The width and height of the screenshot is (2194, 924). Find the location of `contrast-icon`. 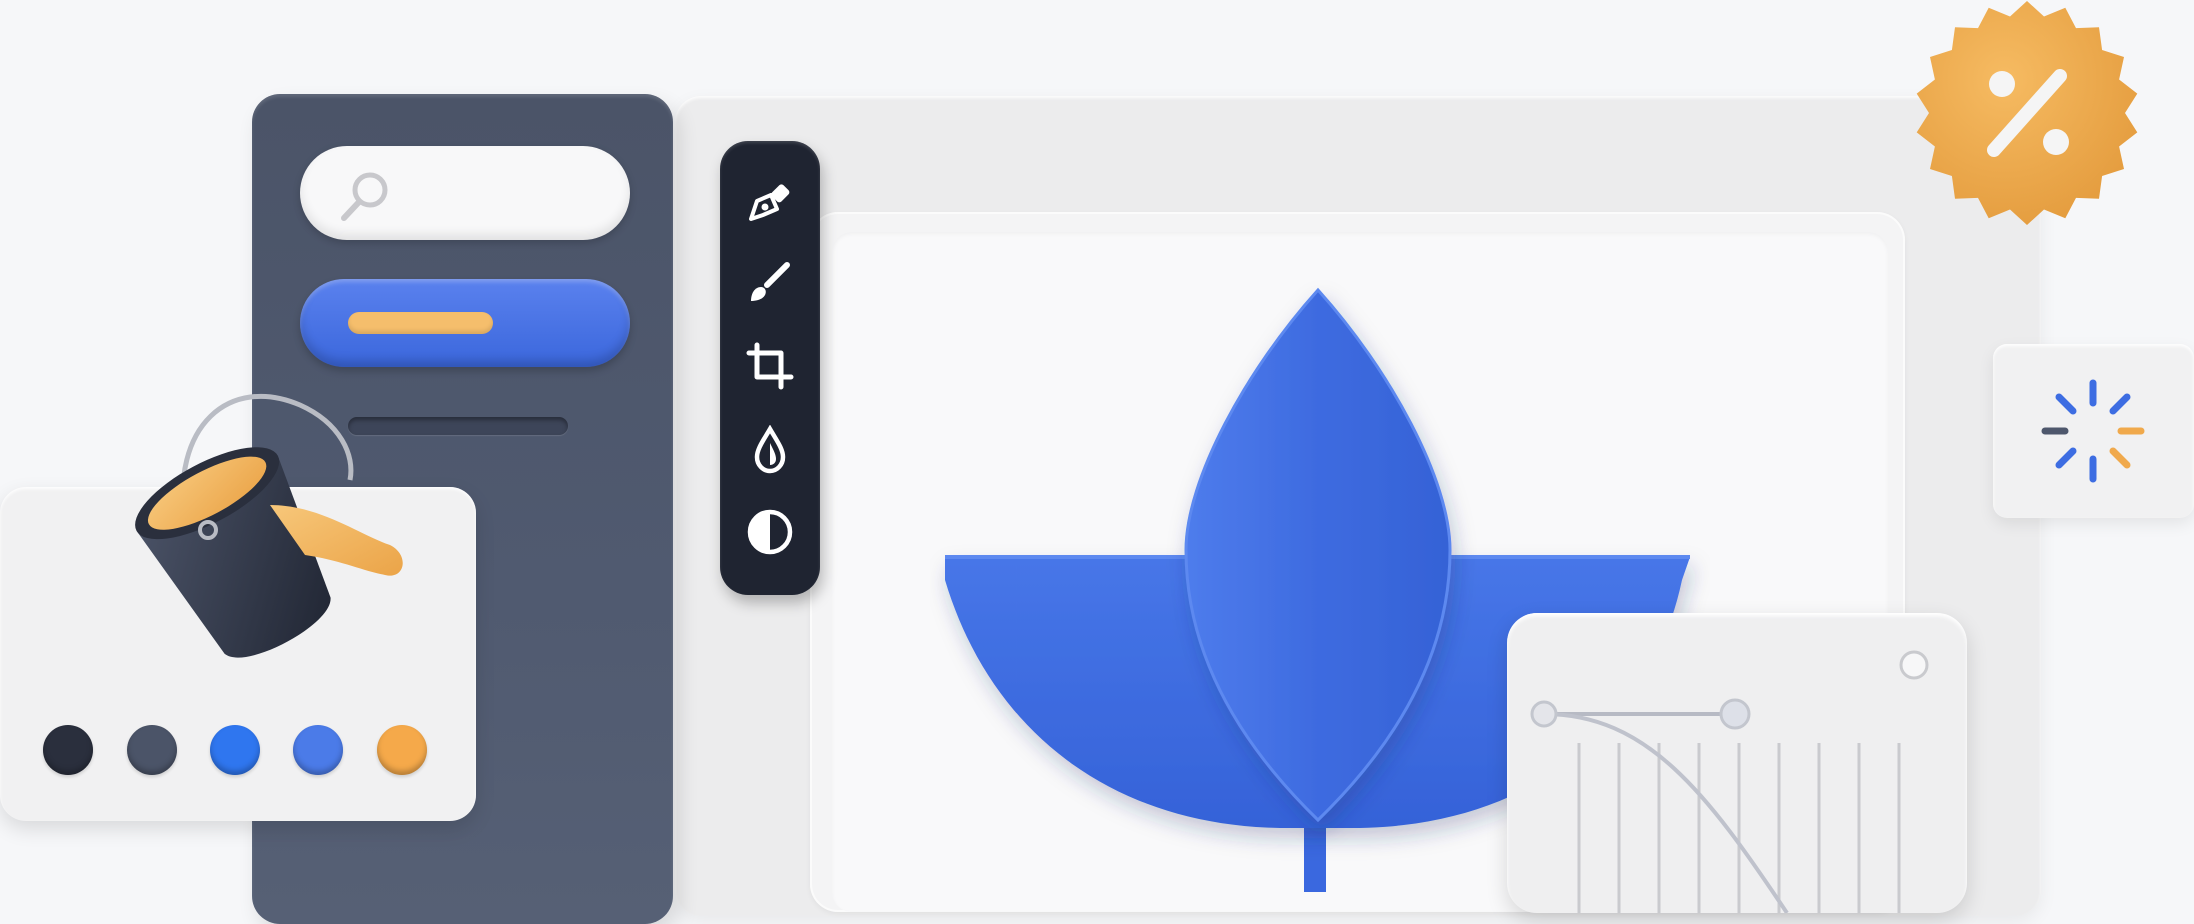

contrast-icon is located at coordinates (770, 532).